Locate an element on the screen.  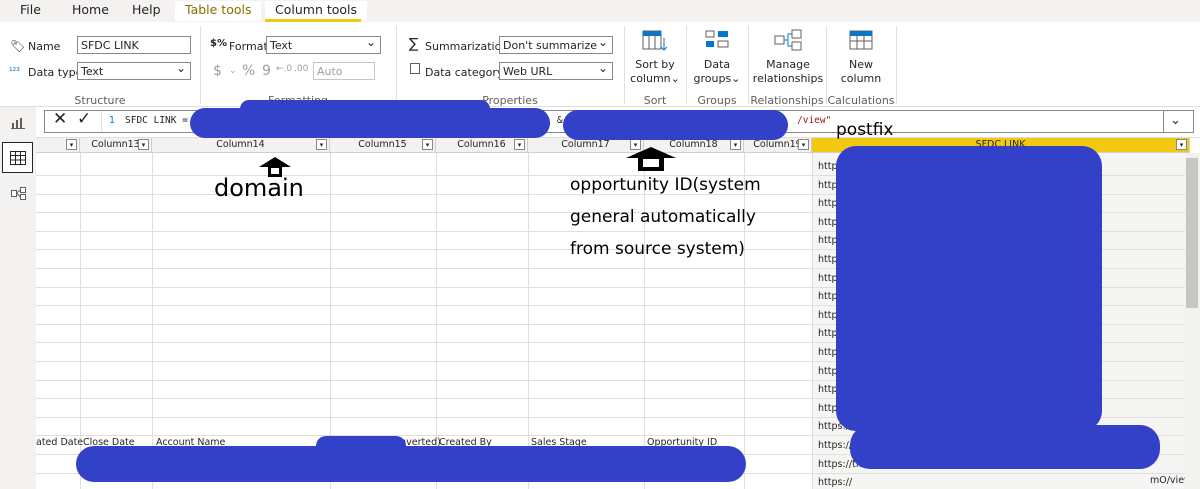
summarization-label: Summarization is located at coordinates (467, 46).